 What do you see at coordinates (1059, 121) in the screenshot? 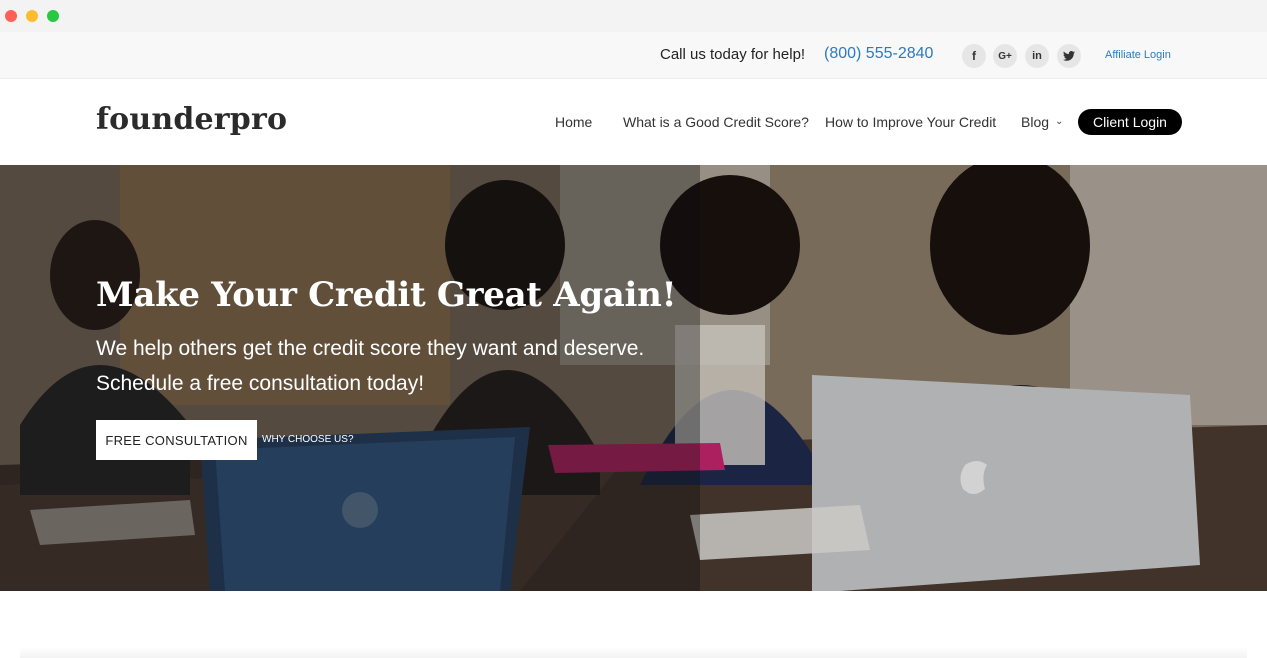
I see `chevron-down-icon: ⌄` at bounding box center [1059, 121].